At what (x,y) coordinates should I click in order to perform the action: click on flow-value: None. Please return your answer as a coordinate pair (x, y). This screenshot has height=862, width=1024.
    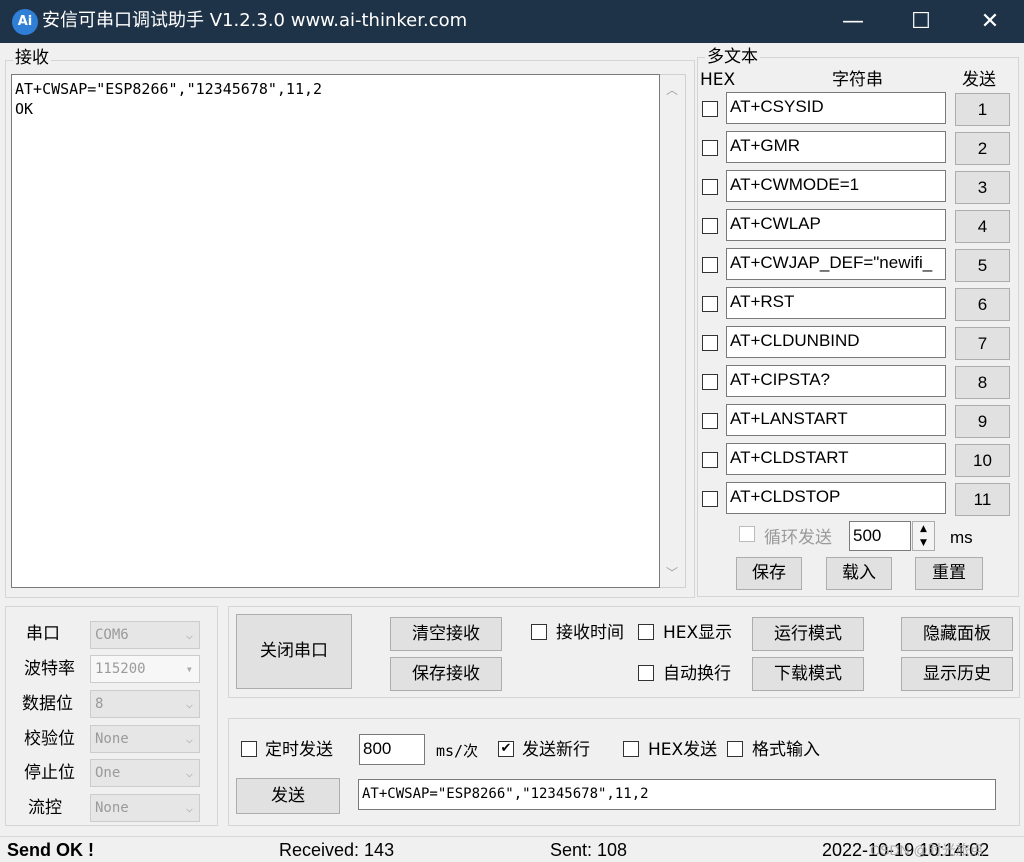
    Looking at the image, I should click on (112, 808).